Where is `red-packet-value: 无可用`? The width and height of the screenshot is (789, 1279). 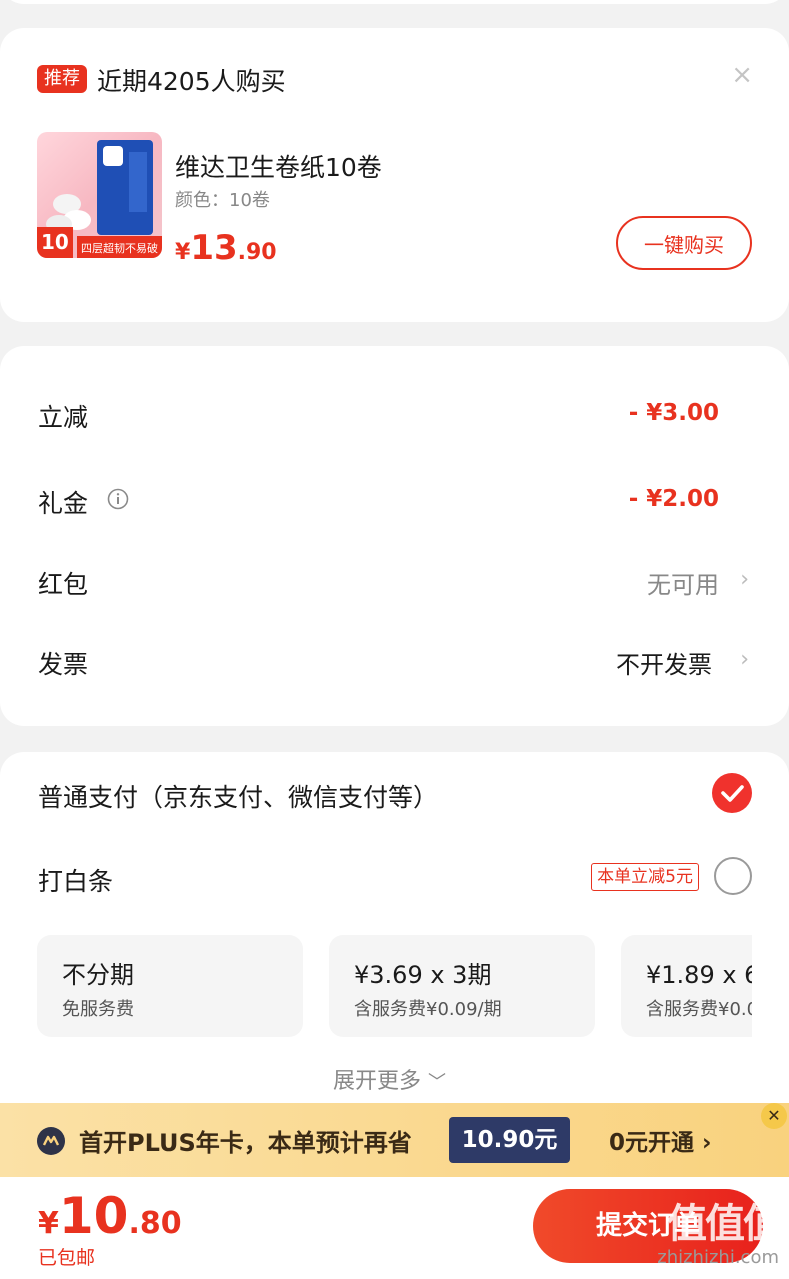 red-packet-value: 无可用 is located at coordinates (683, 582).